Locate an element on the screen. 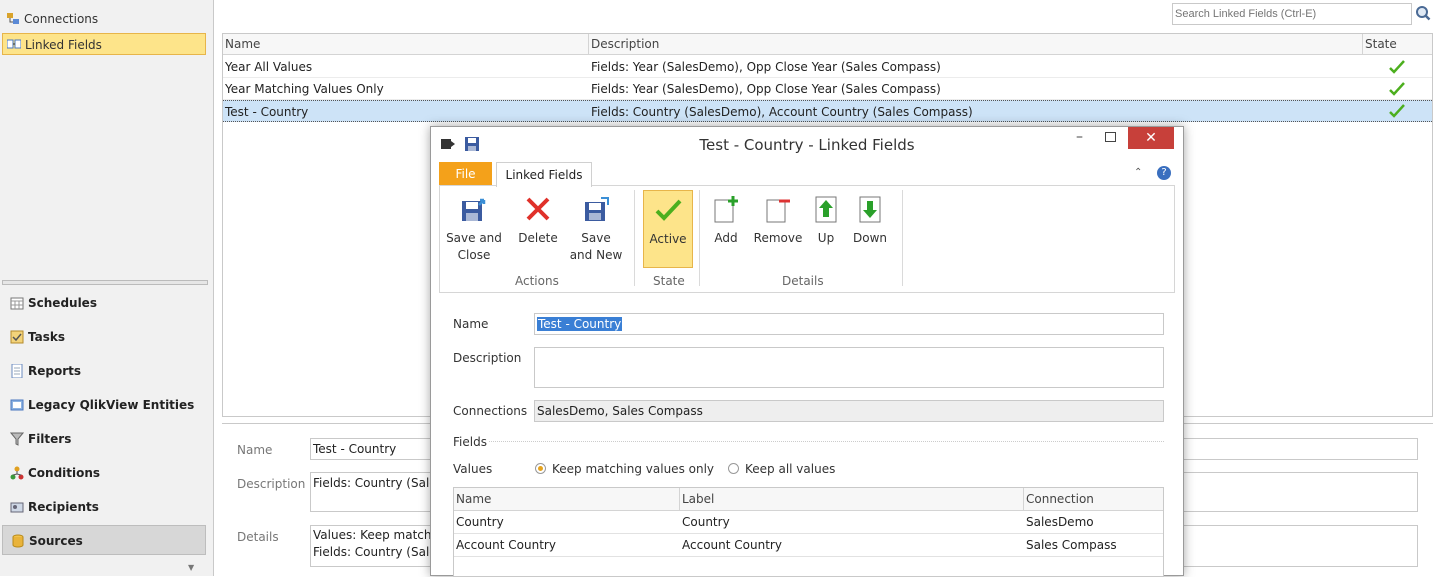 This screenshot has height=577, width=1433. nav-sources: Sources is located at coordinates (104, 540).